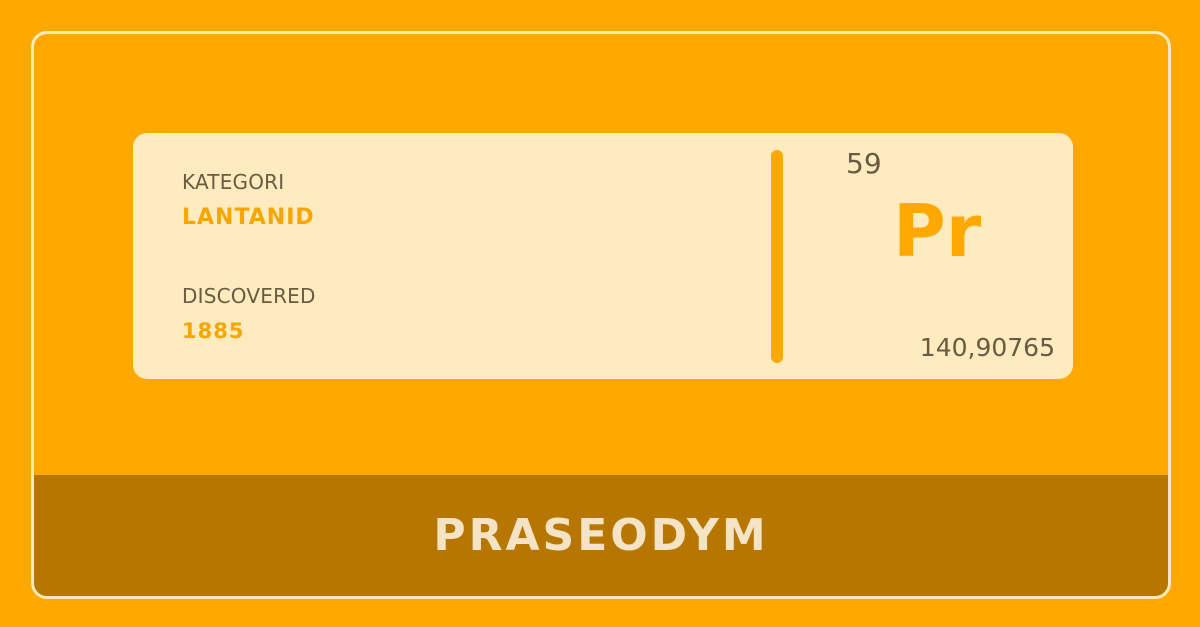 The image size is (1200, 627). Describe the element at coordinates (248, 217) in the screenshot. I see `category-value: LANTANID` at that location.